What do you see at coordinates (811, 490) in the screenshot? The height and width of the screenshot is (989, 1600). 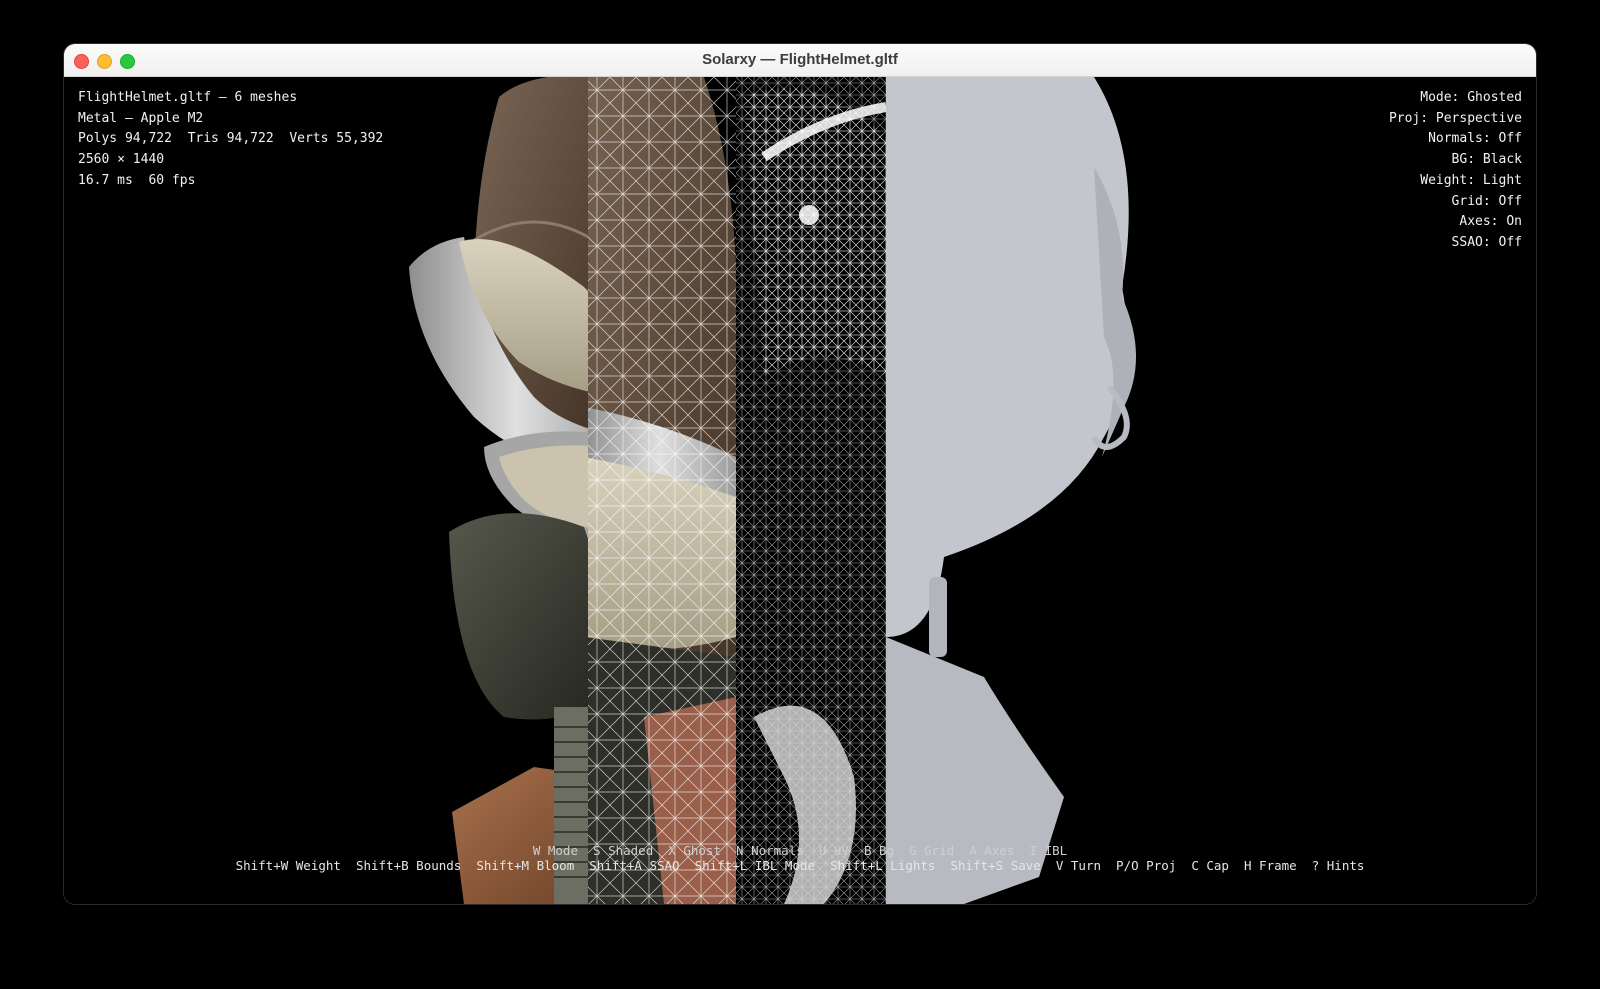 I see `wireframe-section` at bounding box center [811, 490].